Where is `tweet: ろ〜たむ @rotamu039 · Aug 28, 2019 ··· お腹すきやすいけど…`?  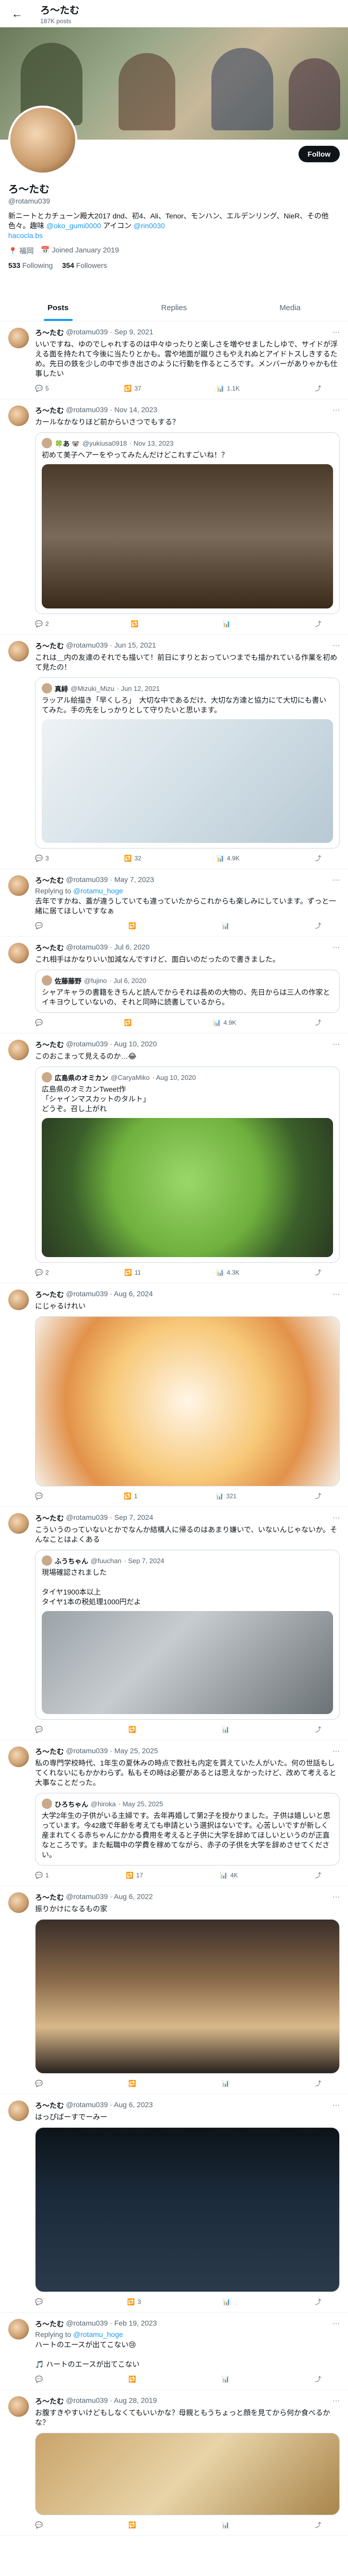 tweet: ろ〜たむ @rotamu039 · Aug 28, 2019 ··· お腹すきやすいけど… is located at coordinates (174, 2463).